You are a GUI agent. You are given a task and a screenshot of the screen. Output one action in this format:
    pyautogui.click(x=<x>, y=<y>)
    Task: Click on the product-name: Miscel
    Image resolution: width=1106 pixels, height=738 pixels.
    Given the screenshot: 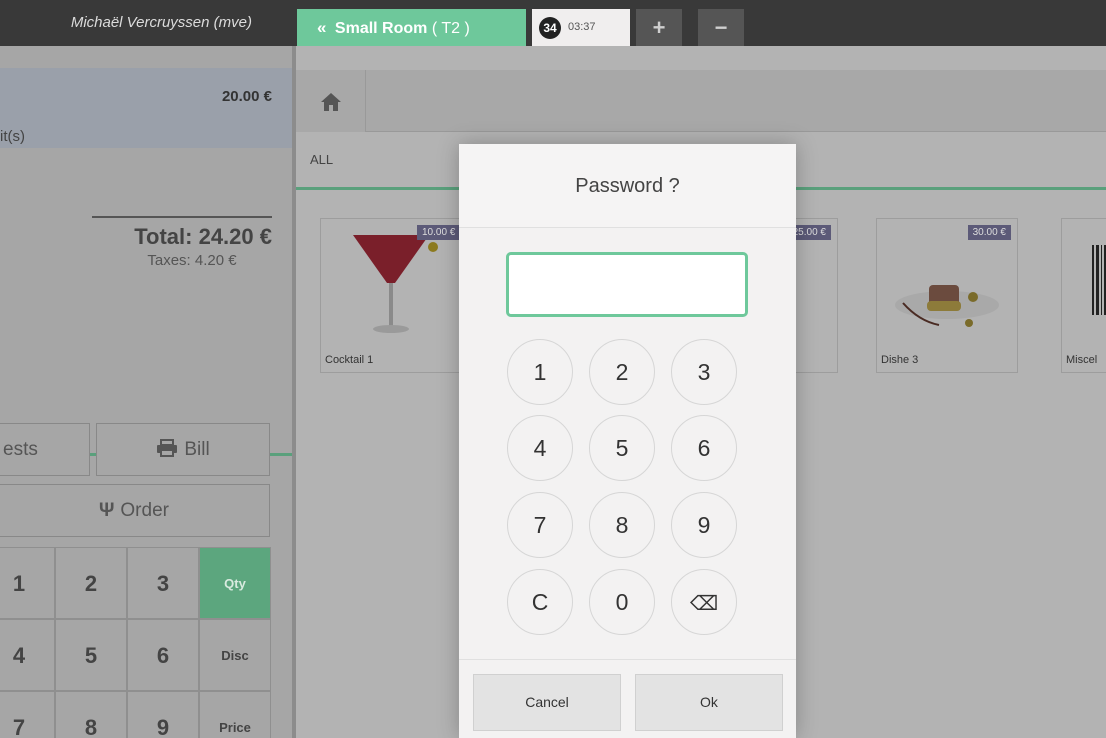 What is the action you would take?
    pyautogui.click(x=1082, y=360)
    